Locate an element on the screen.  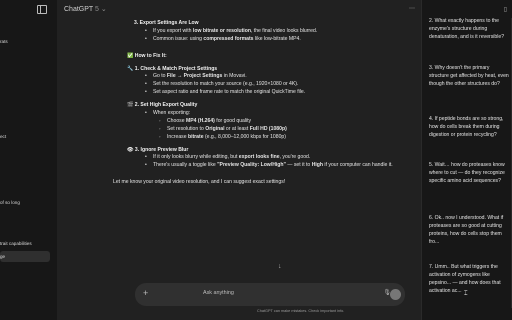
sidebar-active-highlight is located at coordinates (25, 256).